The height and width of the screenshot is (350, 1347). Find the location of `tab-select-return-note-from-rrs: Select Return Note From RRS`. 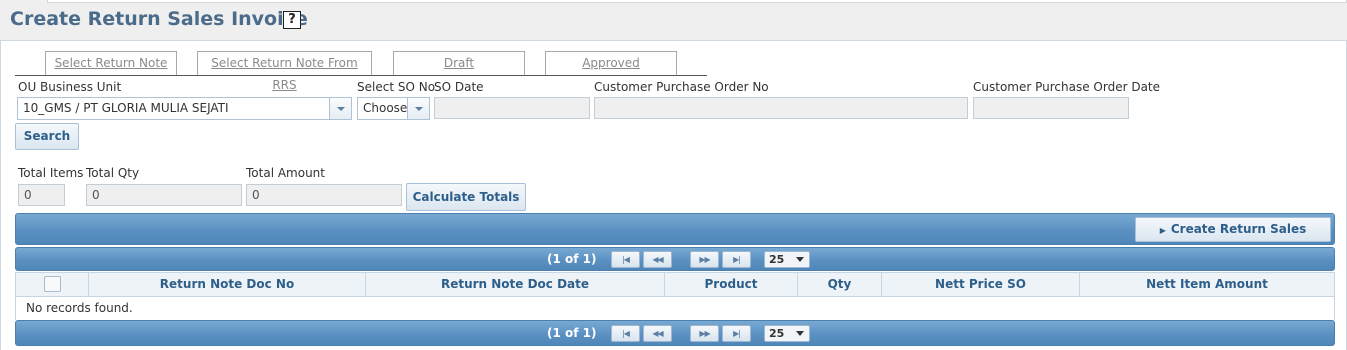

tab-select-return-note-from-rrs: Select Return Note From RRS is located at coordinates (284, 71).